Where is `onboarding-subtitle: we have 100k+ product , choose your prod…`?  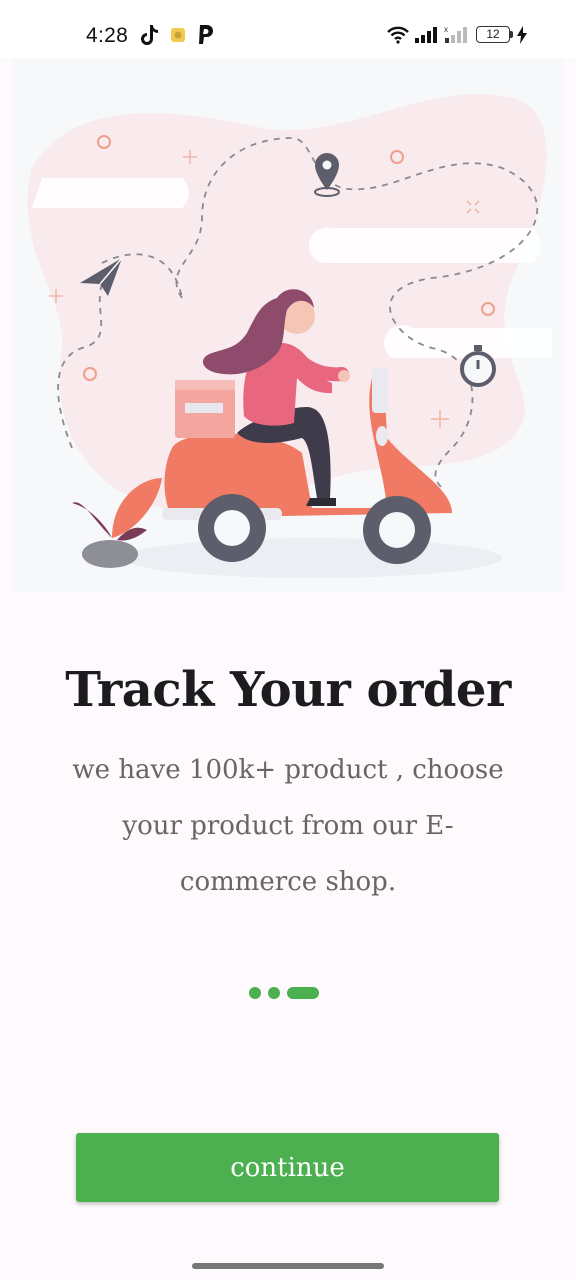
onboarding-subtitle: we have 100k+ product , choose your prod… is located at coordinates (288, 826).